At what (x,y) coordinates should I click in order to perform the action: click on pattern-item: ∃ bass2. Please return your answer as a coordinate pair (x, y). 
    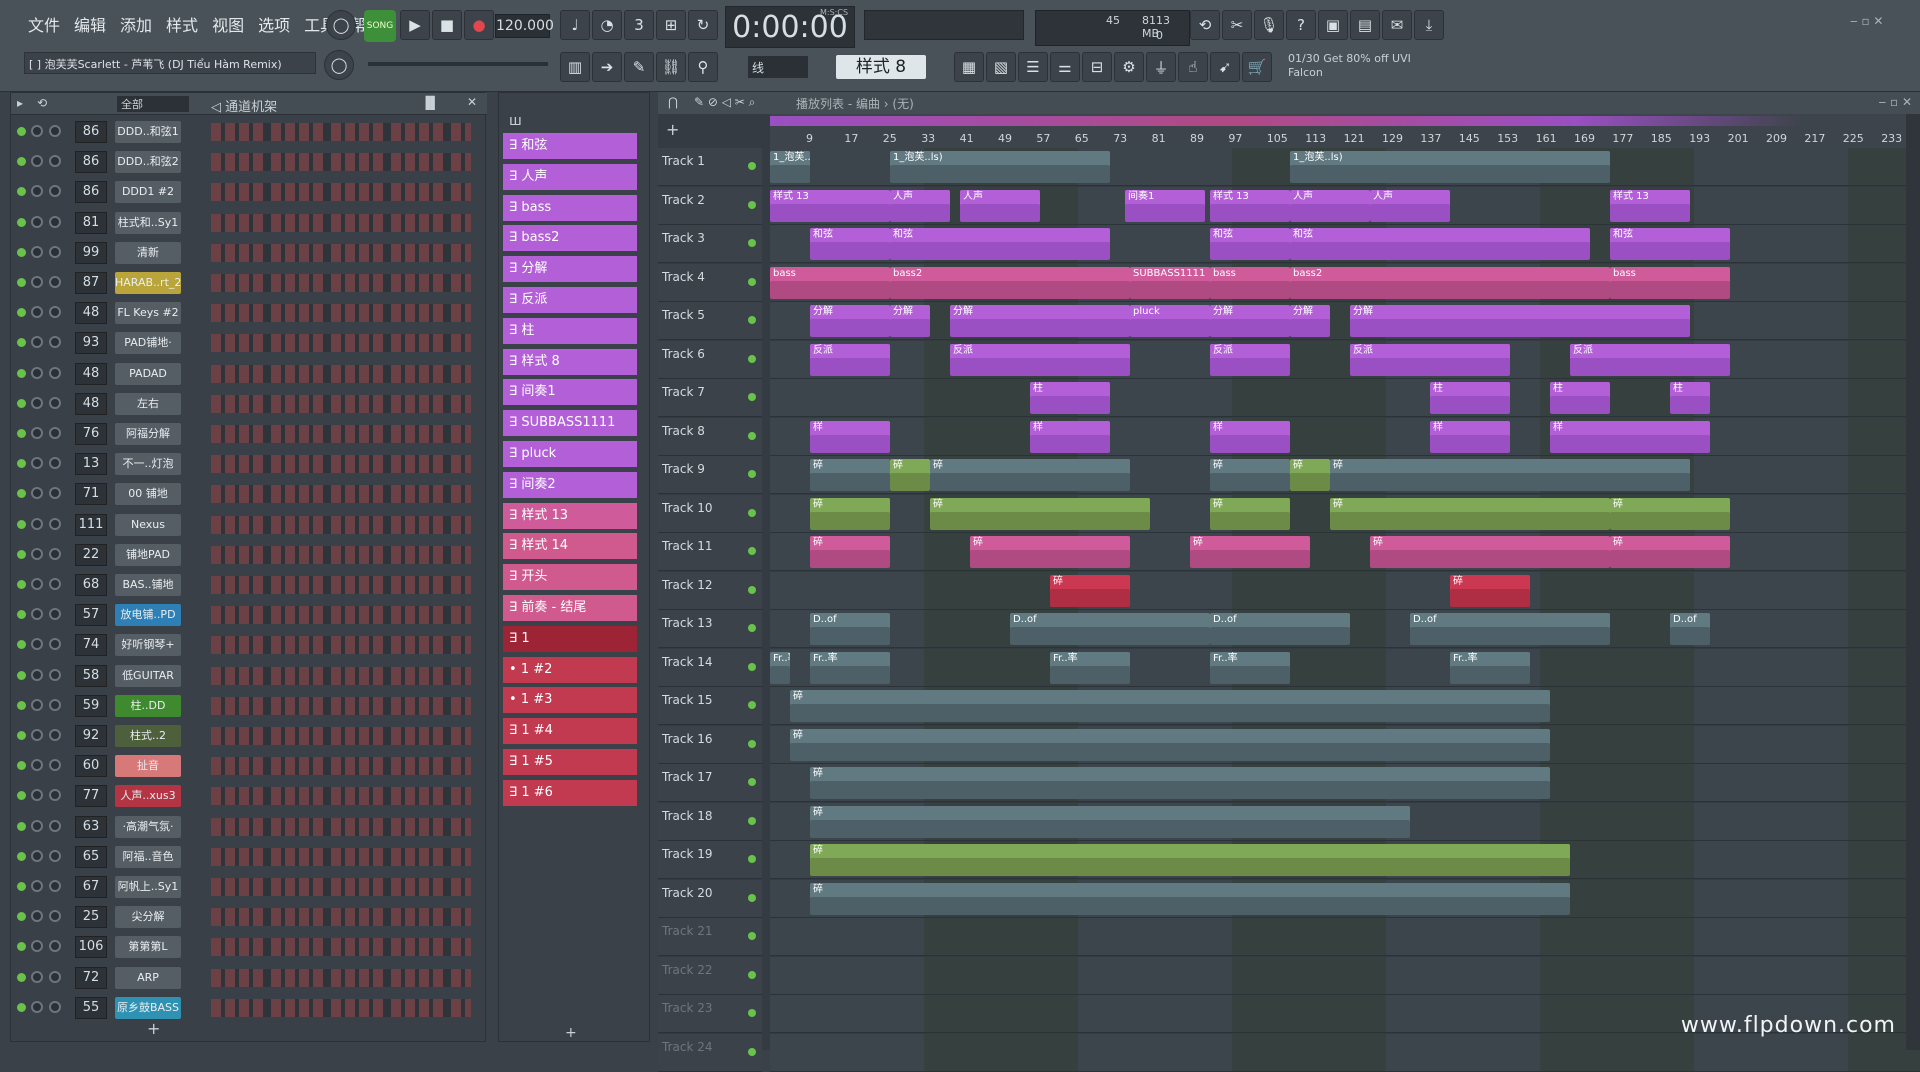
    Looking at the image, I should click on (570, 238).